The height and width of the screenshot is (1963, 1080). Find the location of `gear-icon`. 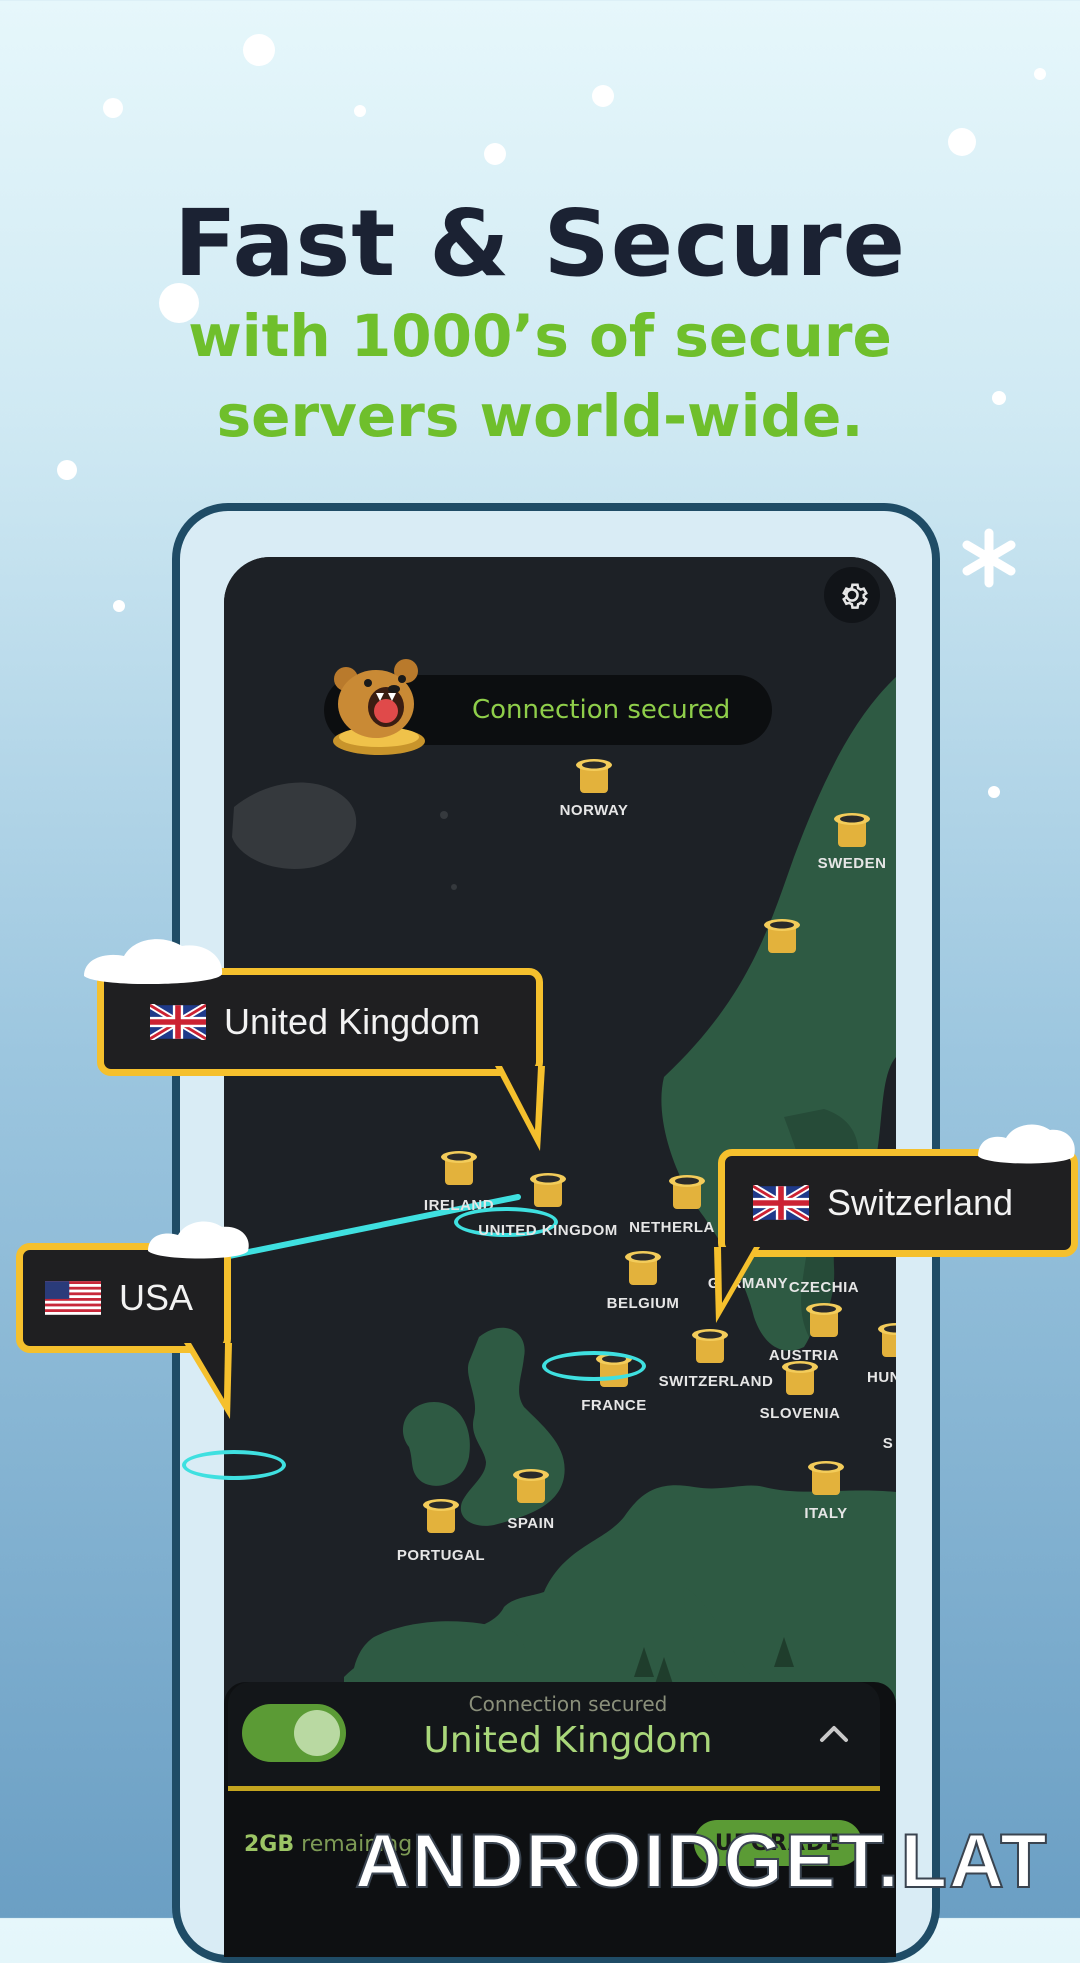

gear-icon is located at coordinates (855, 596).